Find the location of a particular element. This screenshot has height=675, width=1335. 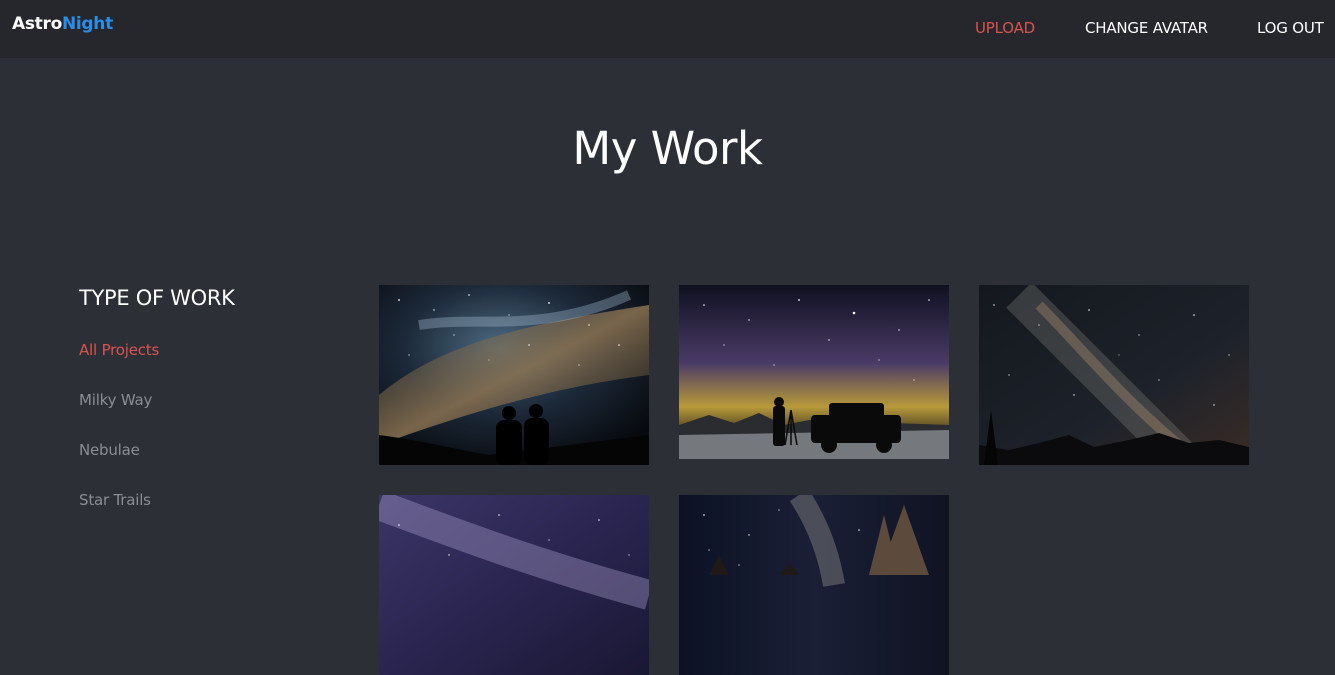

milky-way-mountains-photo is located at coordinates (1114, 375).